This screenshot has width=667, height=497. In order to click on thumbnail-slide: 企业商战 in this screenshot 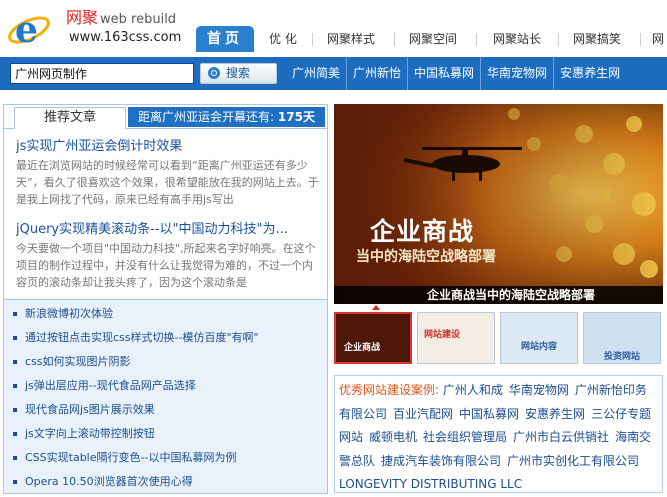, I will do `click(373, 338)`.